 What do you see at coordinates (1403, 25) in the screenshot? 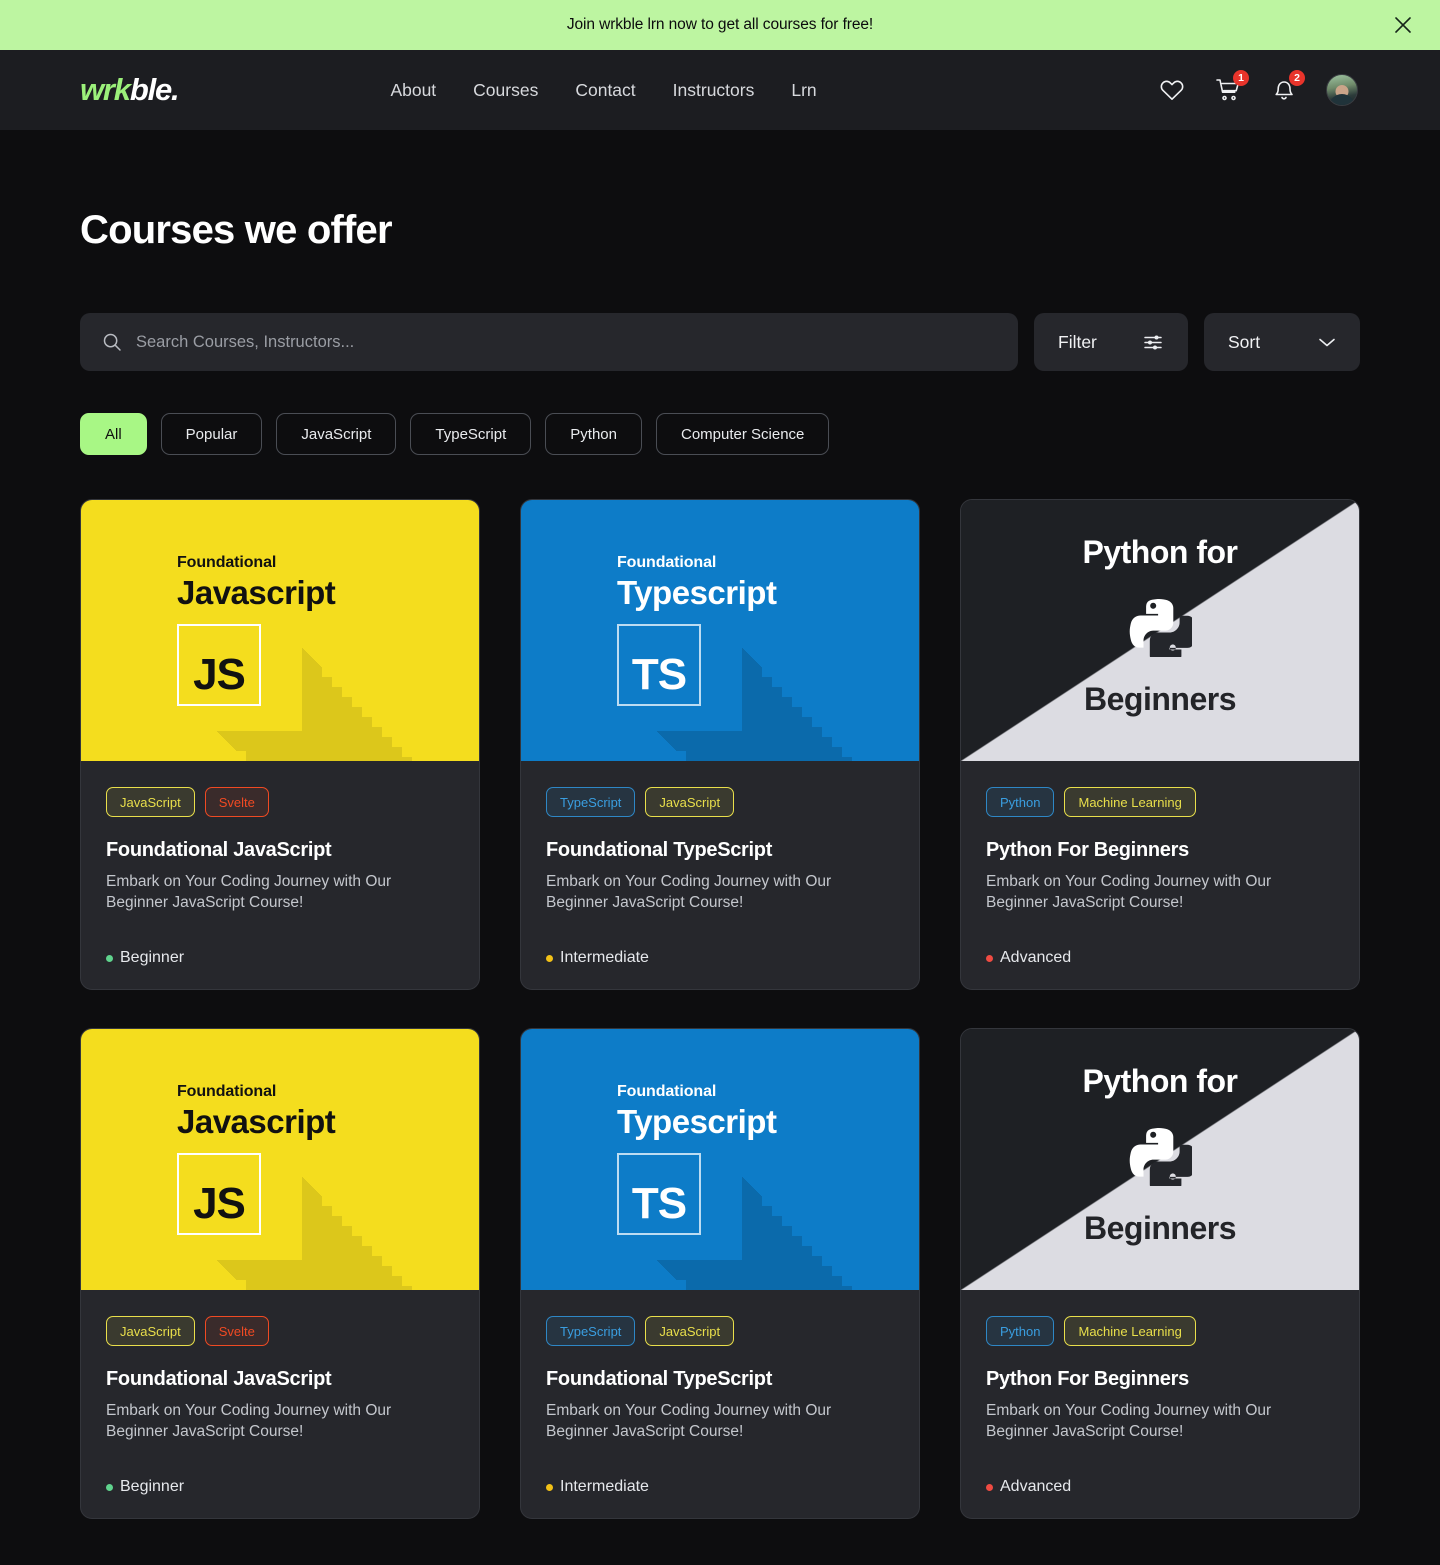
I see `close-icon` at bounding box center [1403, 25].